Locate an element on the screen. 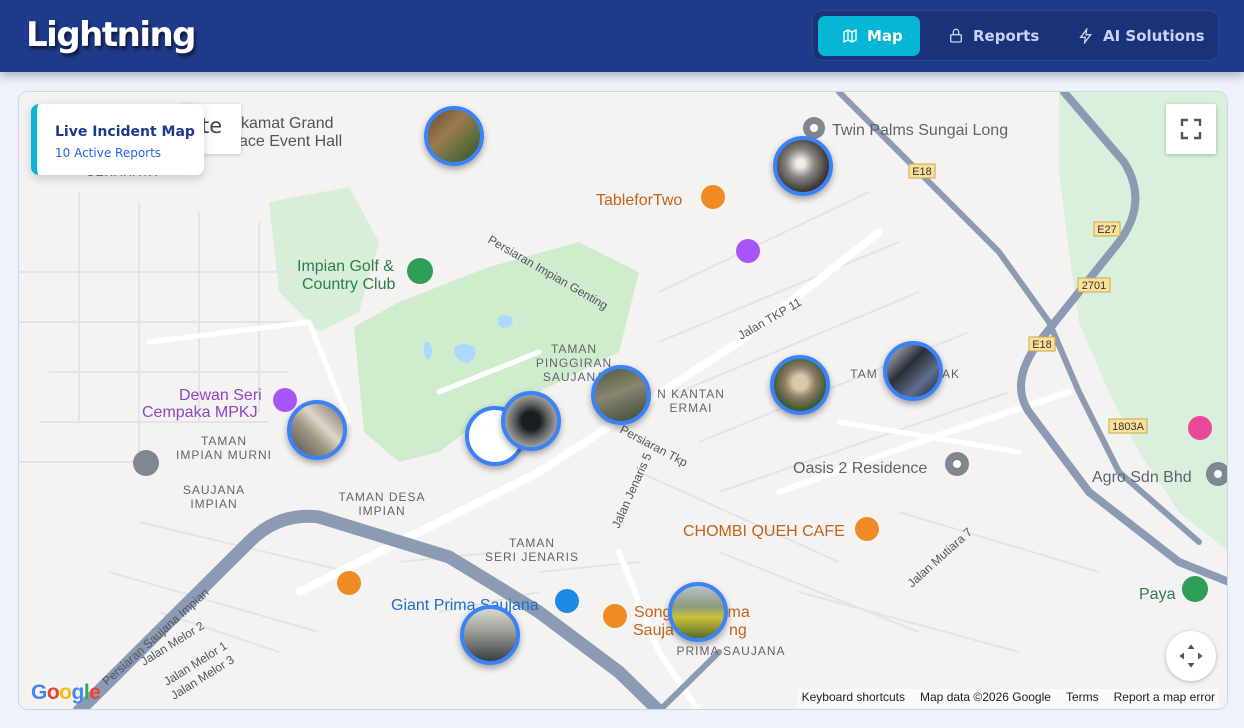 The image size is (1244, 728). svg-text: ERMAI is located at coordinates (690, 408).